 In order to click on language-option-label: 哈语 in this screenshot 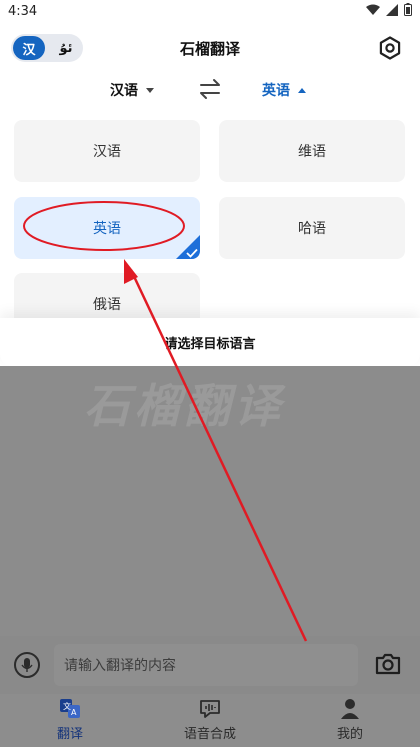, I will do `click(312, 229)`.